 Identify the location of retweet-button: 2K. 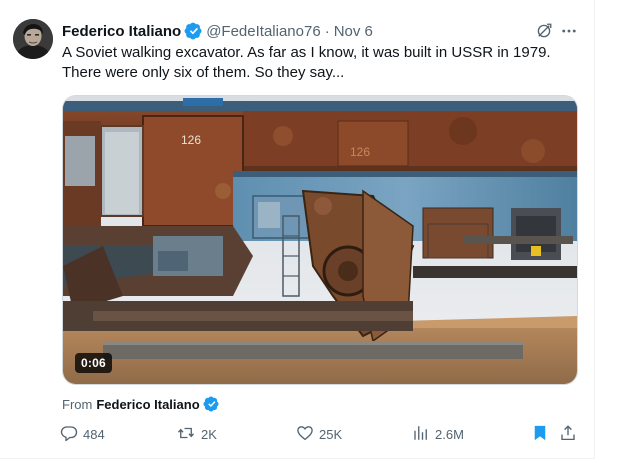
(196, 434).